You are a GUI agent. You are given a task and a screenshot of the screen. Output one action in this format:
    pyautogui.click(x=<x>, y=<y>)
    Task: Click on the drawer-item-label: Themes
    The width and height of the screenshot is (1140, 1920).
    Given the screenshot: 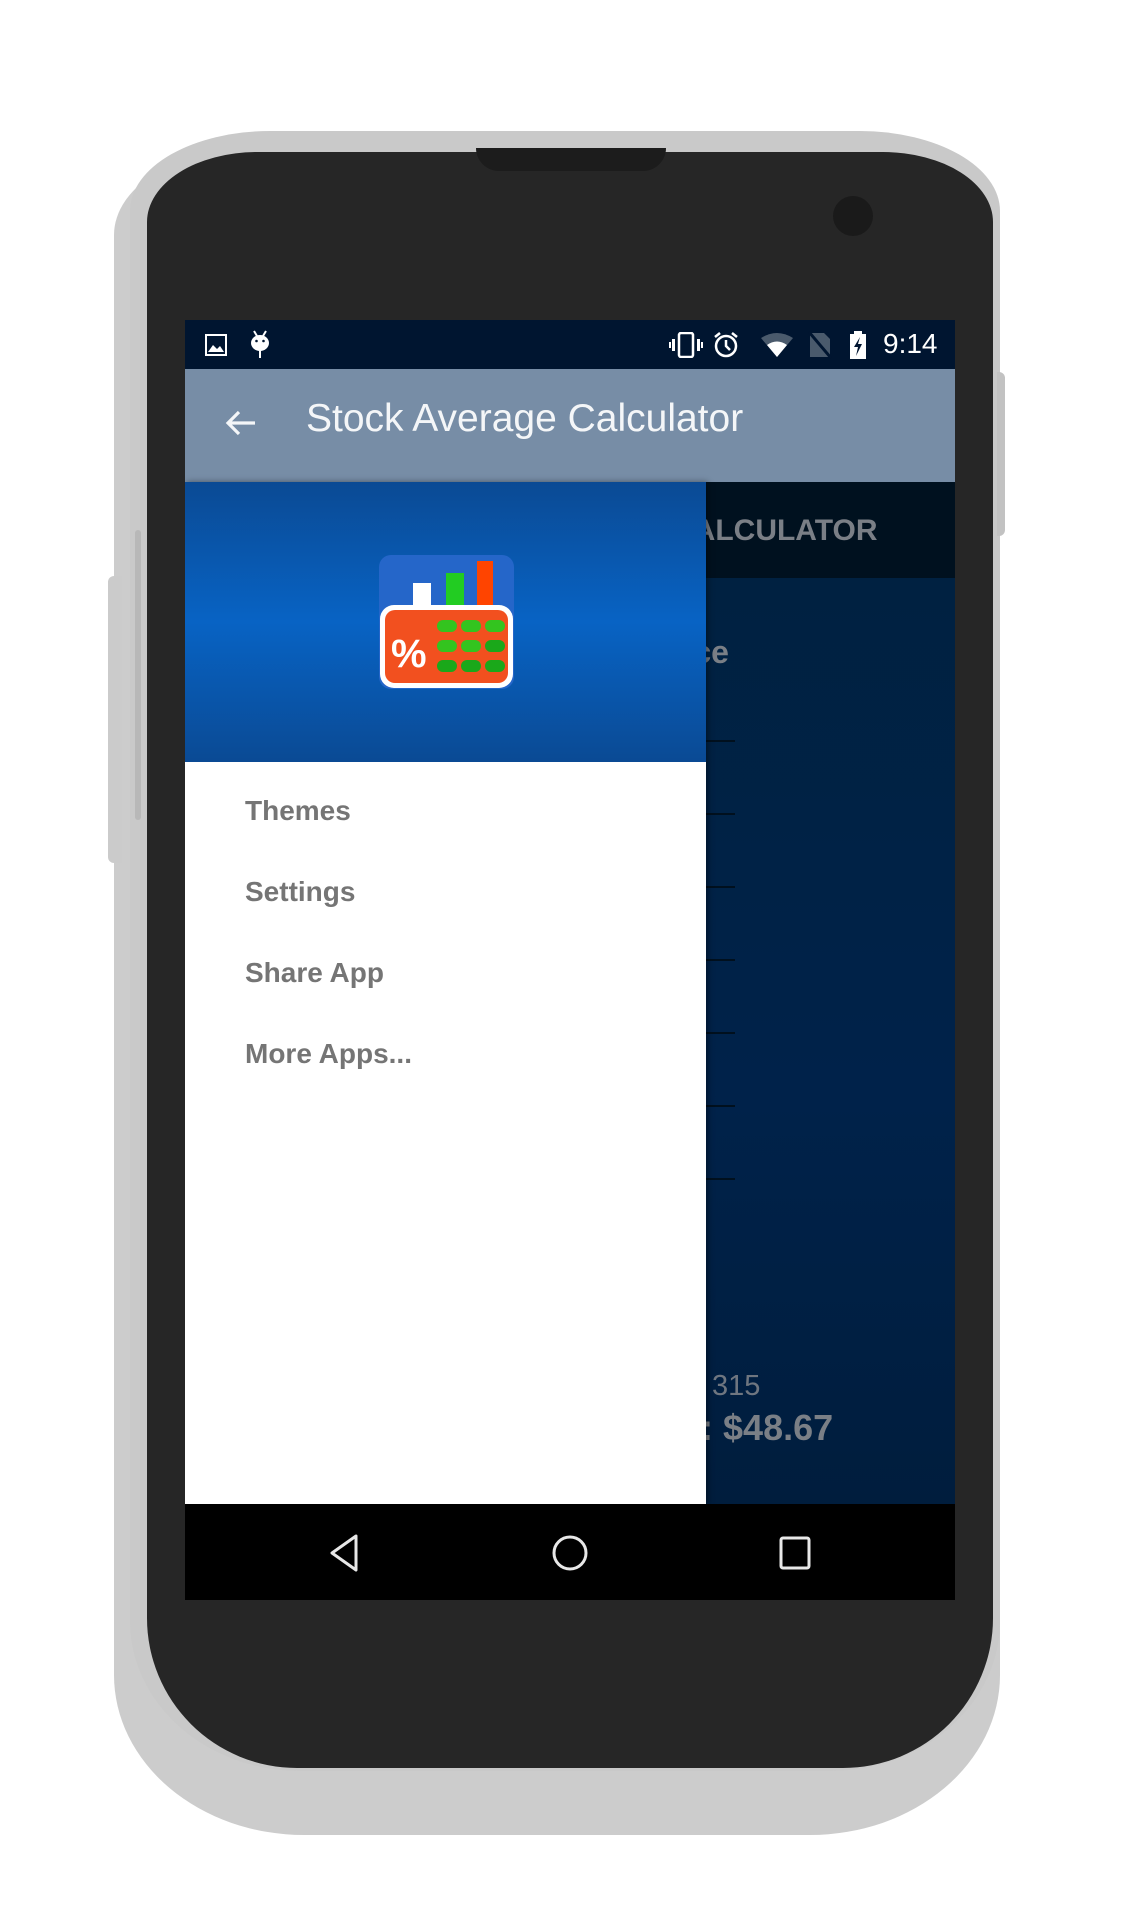 What is the action you would take?
    pyautogui.click(x=298, y=810)
    